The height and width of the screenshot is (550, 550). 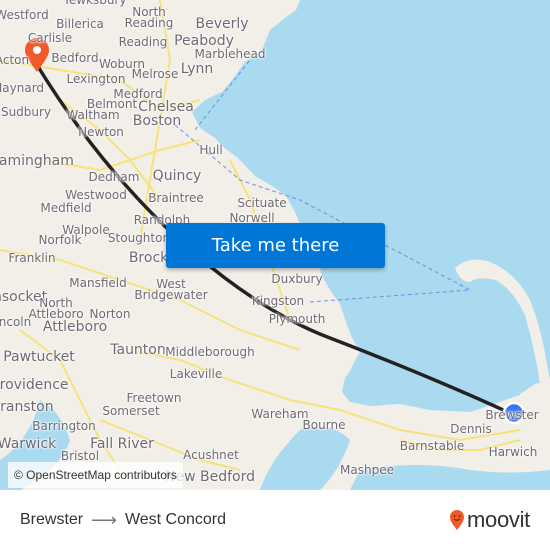 What do you see at coordinates (275, 245) in the screenshot?
I see `take-me-there-button: Take me there` at bounding box center [275, 245].